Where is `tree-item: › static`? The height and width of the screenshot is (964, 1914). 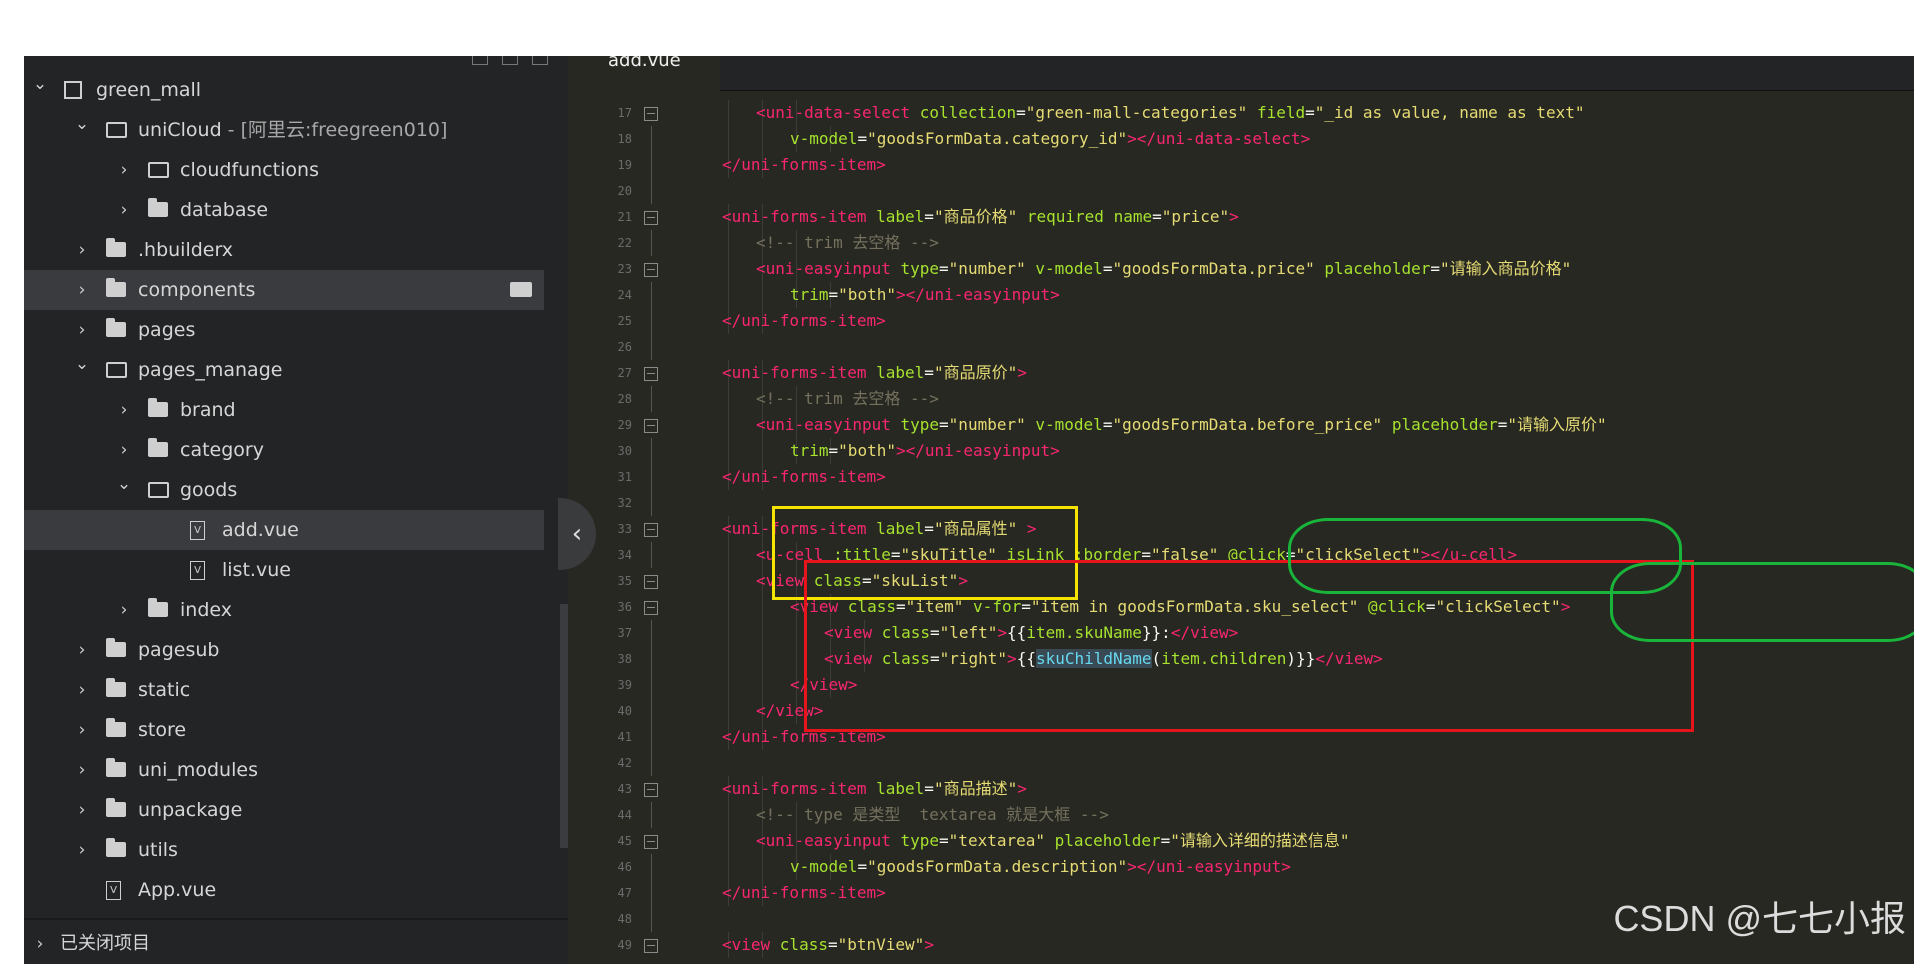 tree-item: › static is located at coordinates (284, 690).